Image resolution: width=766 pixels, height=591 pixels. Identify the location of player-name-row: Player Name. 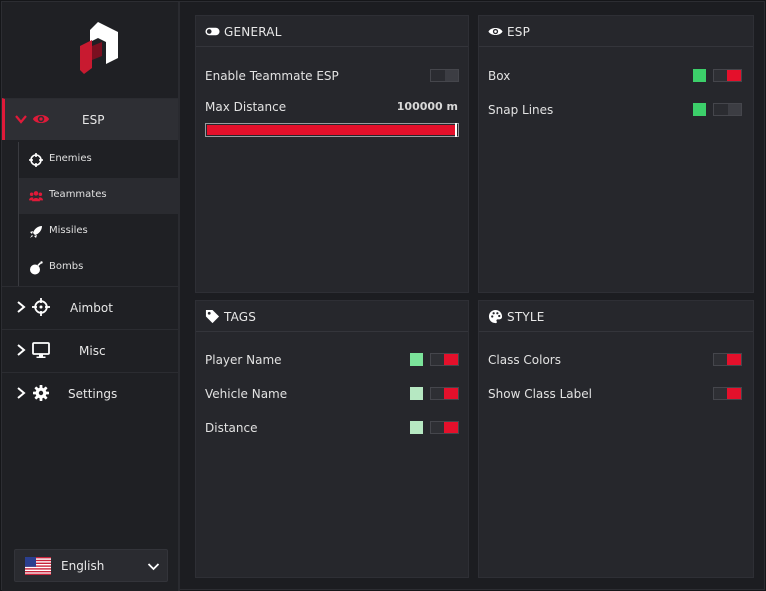
(332, 361).